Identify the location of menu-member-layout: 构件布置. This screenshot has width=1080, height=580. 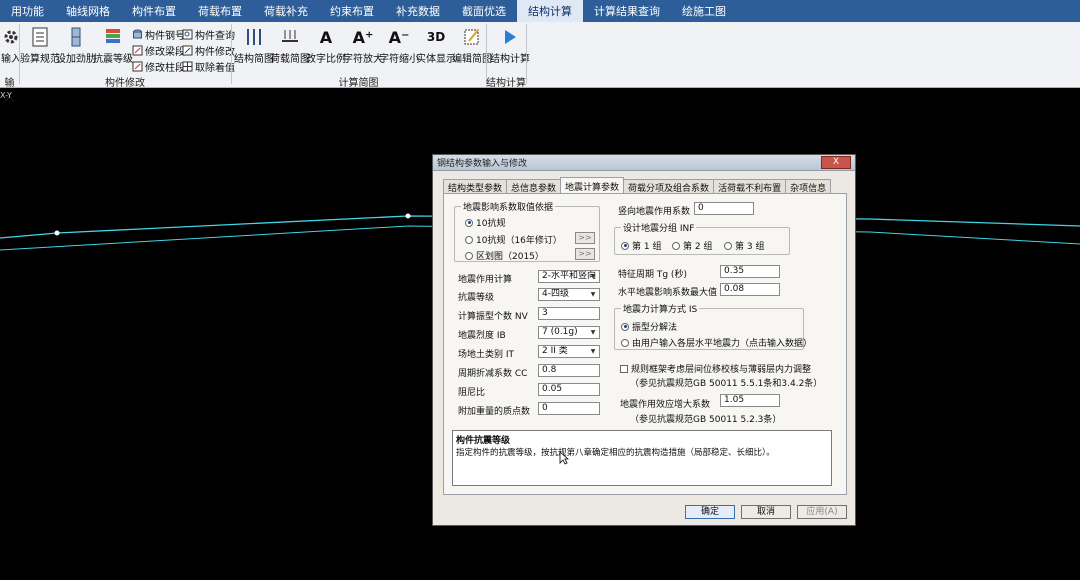
(154, 11).